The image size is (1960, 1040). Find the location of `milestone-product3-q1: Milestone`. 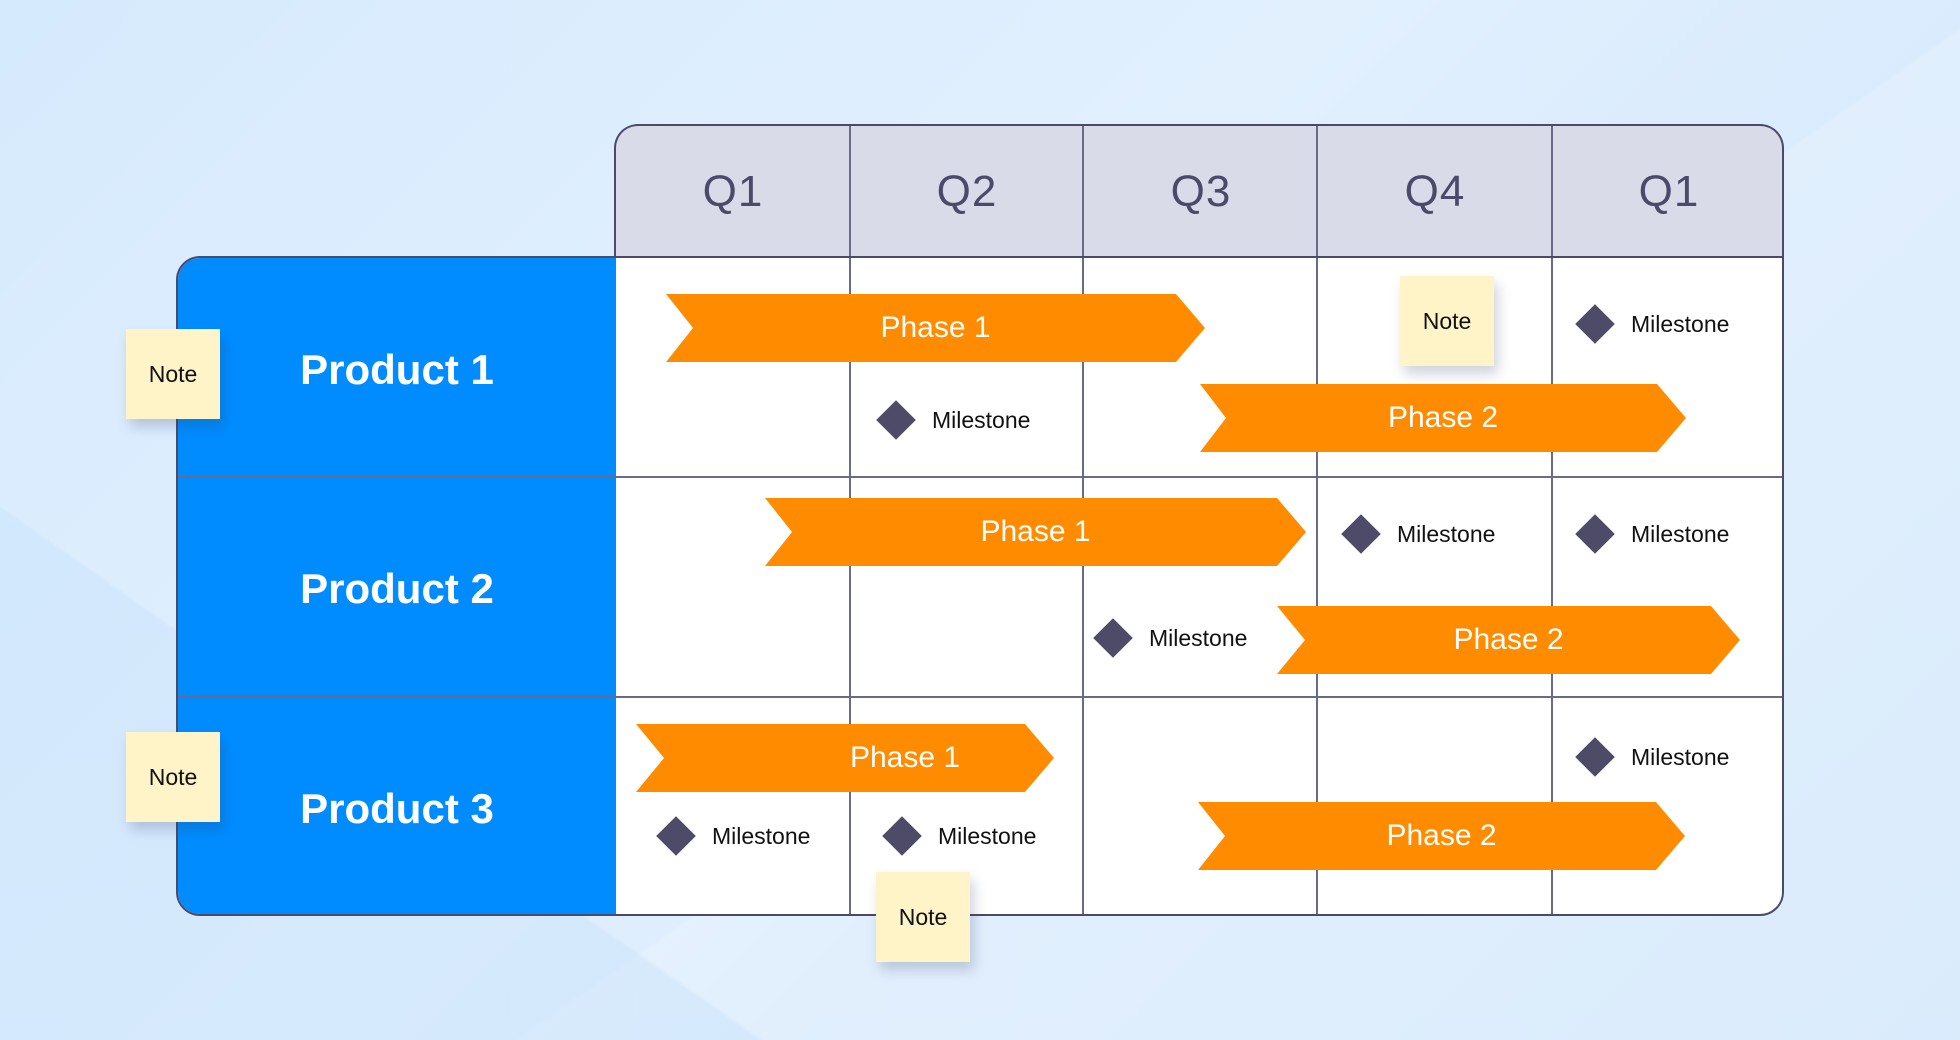

milestone-product3-q1: Milestone is located at coordinates (733, 836).